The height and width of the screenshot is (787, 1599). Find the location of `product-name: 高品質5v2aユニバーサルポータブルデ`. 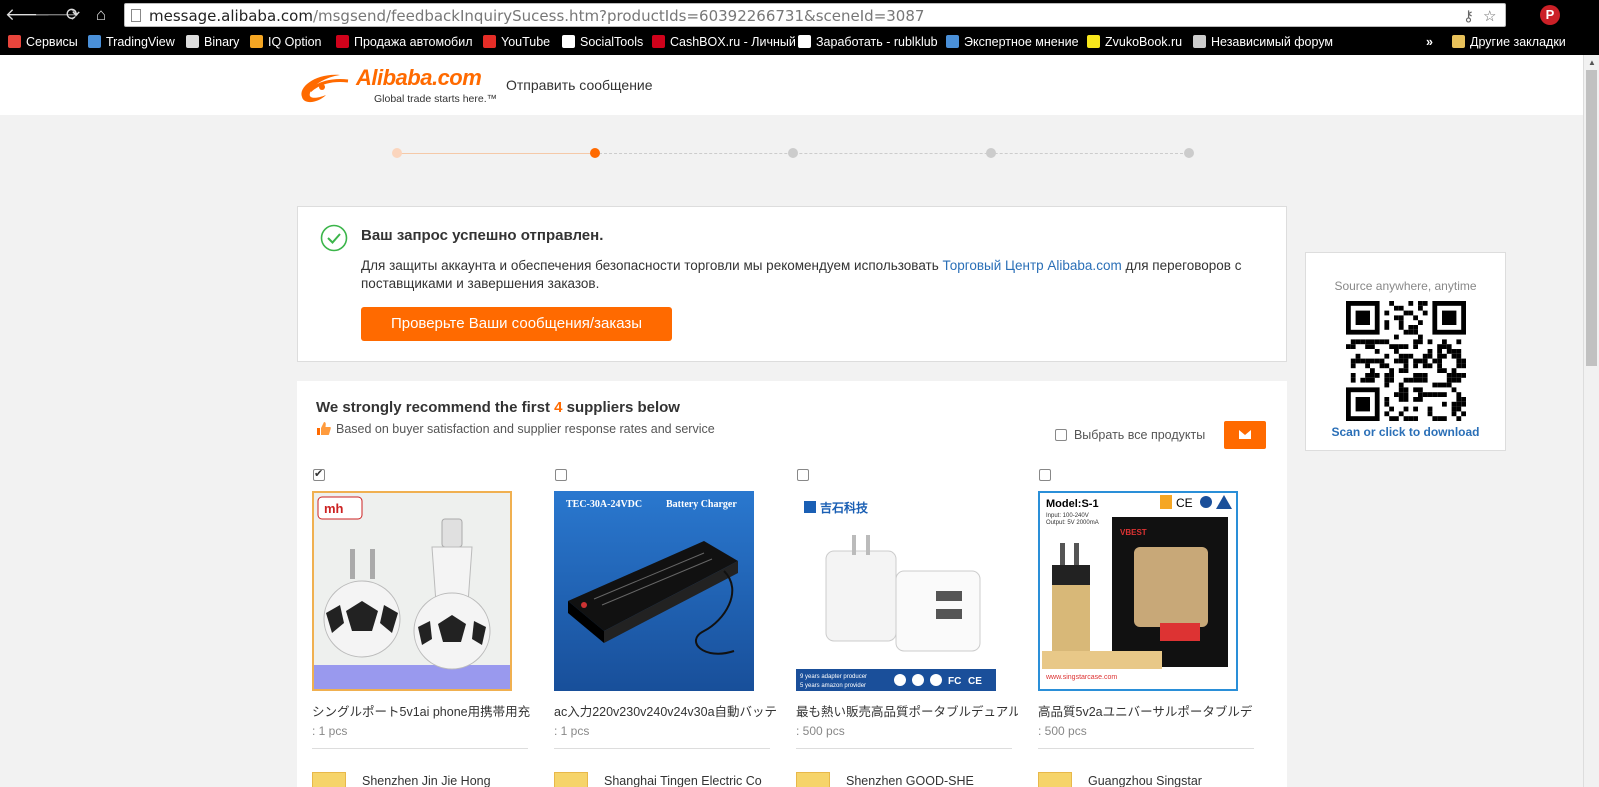

product-name: 高品質5v2aユニバーサルポータブルデ is located at coordinates (1149, 710).